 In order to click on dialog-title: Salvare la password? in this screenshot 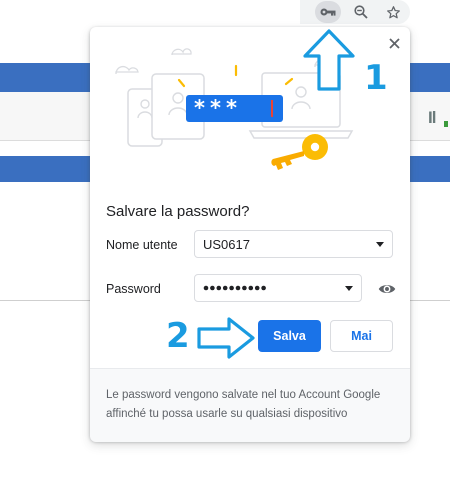, I will do `click(178, 211)`.